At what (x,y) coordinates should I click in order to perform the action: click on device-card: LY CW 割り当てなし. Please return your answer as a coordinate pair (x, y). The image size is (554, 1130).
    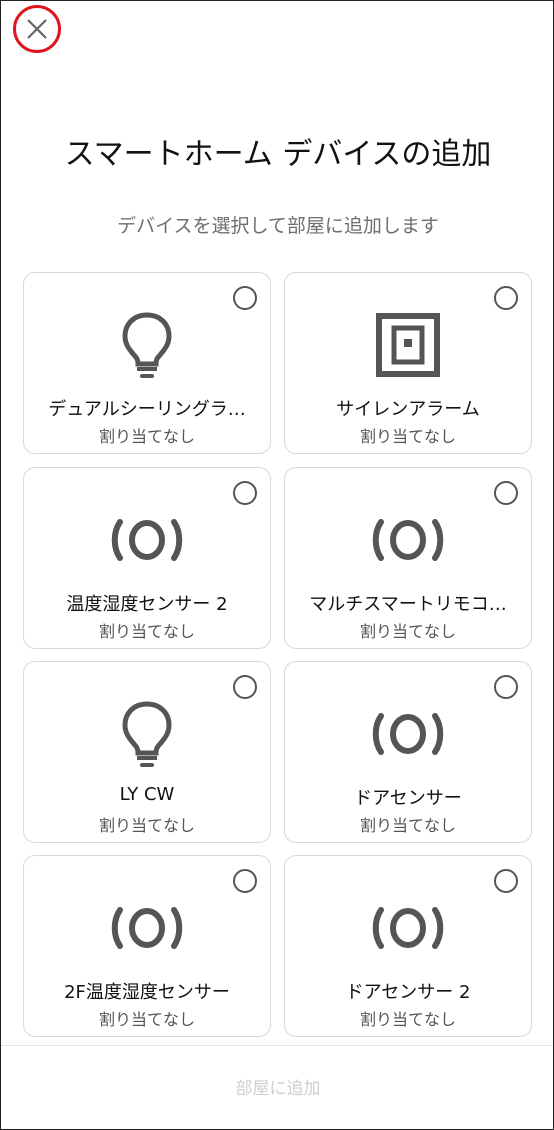
    Looking at the image, I should click on (147, 752).